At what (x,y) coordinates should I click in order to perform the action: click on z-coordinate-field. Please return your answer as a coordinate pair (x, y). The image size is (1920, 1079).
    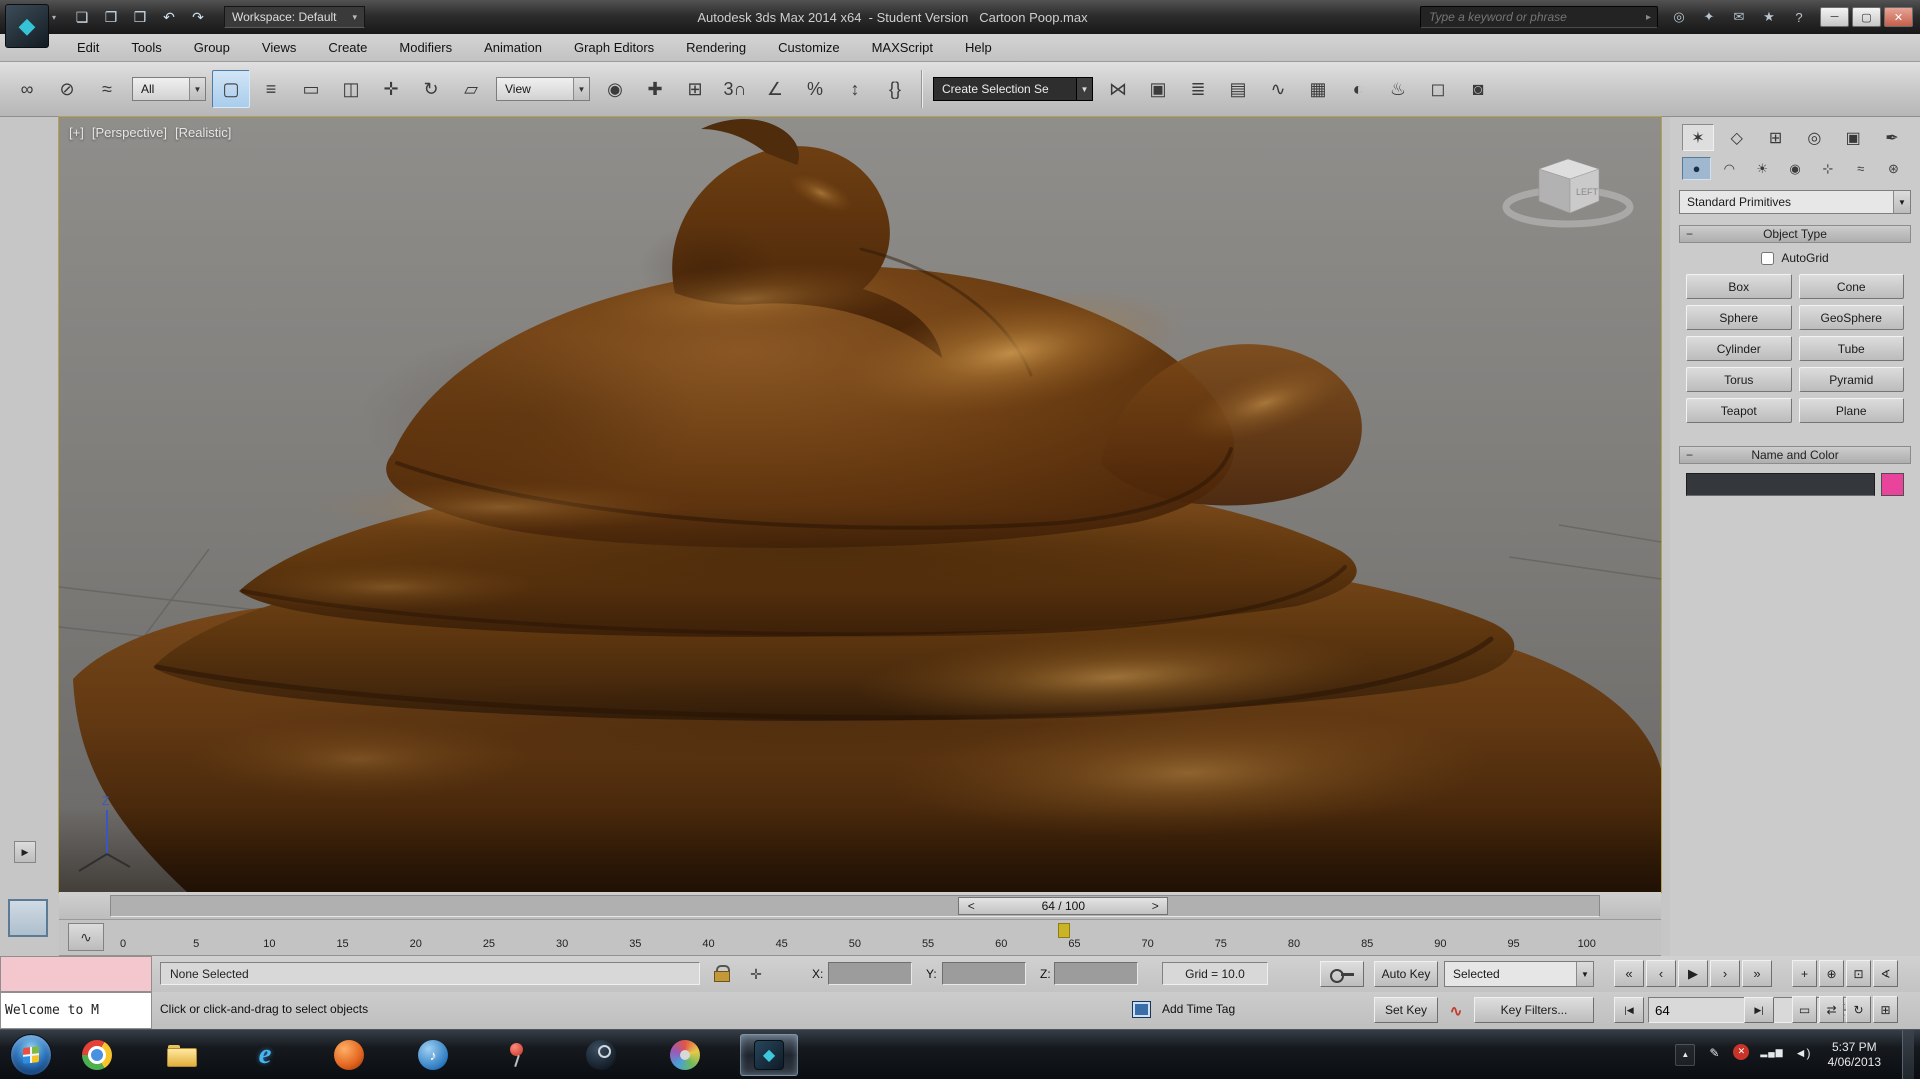
    Looking at the image, I should click on (1096, 973).